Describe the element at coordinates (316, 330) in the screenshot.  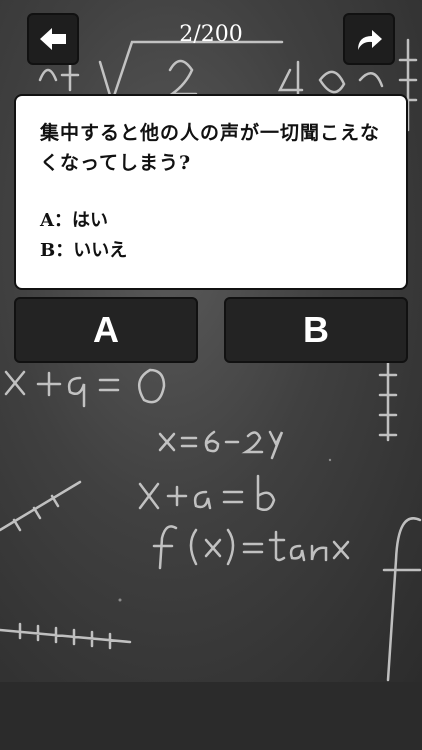
I see `answer-b-button: B` at that location.